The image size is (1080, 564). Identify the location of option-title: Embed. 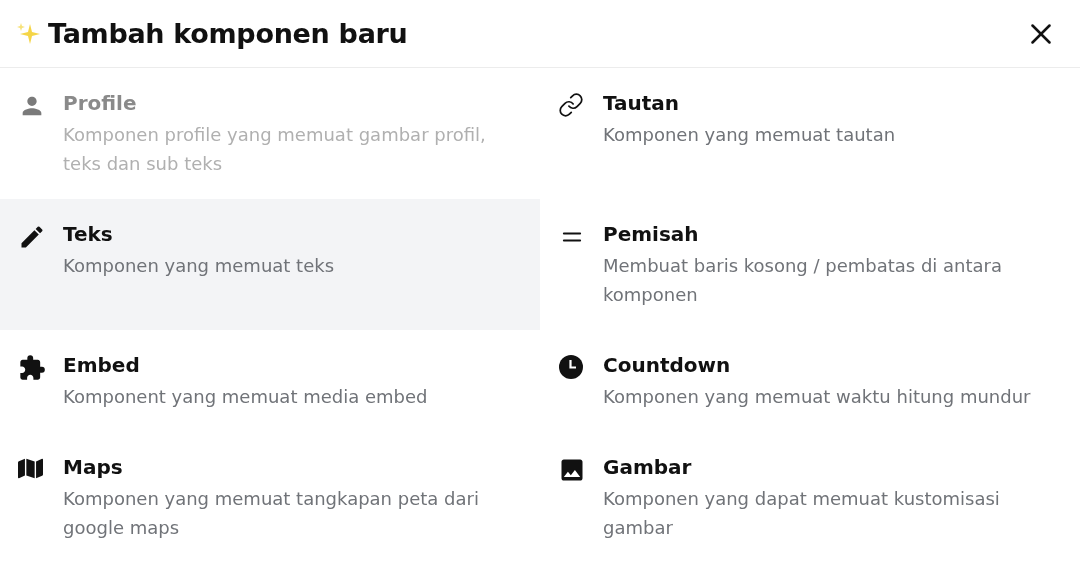
(102, 365).